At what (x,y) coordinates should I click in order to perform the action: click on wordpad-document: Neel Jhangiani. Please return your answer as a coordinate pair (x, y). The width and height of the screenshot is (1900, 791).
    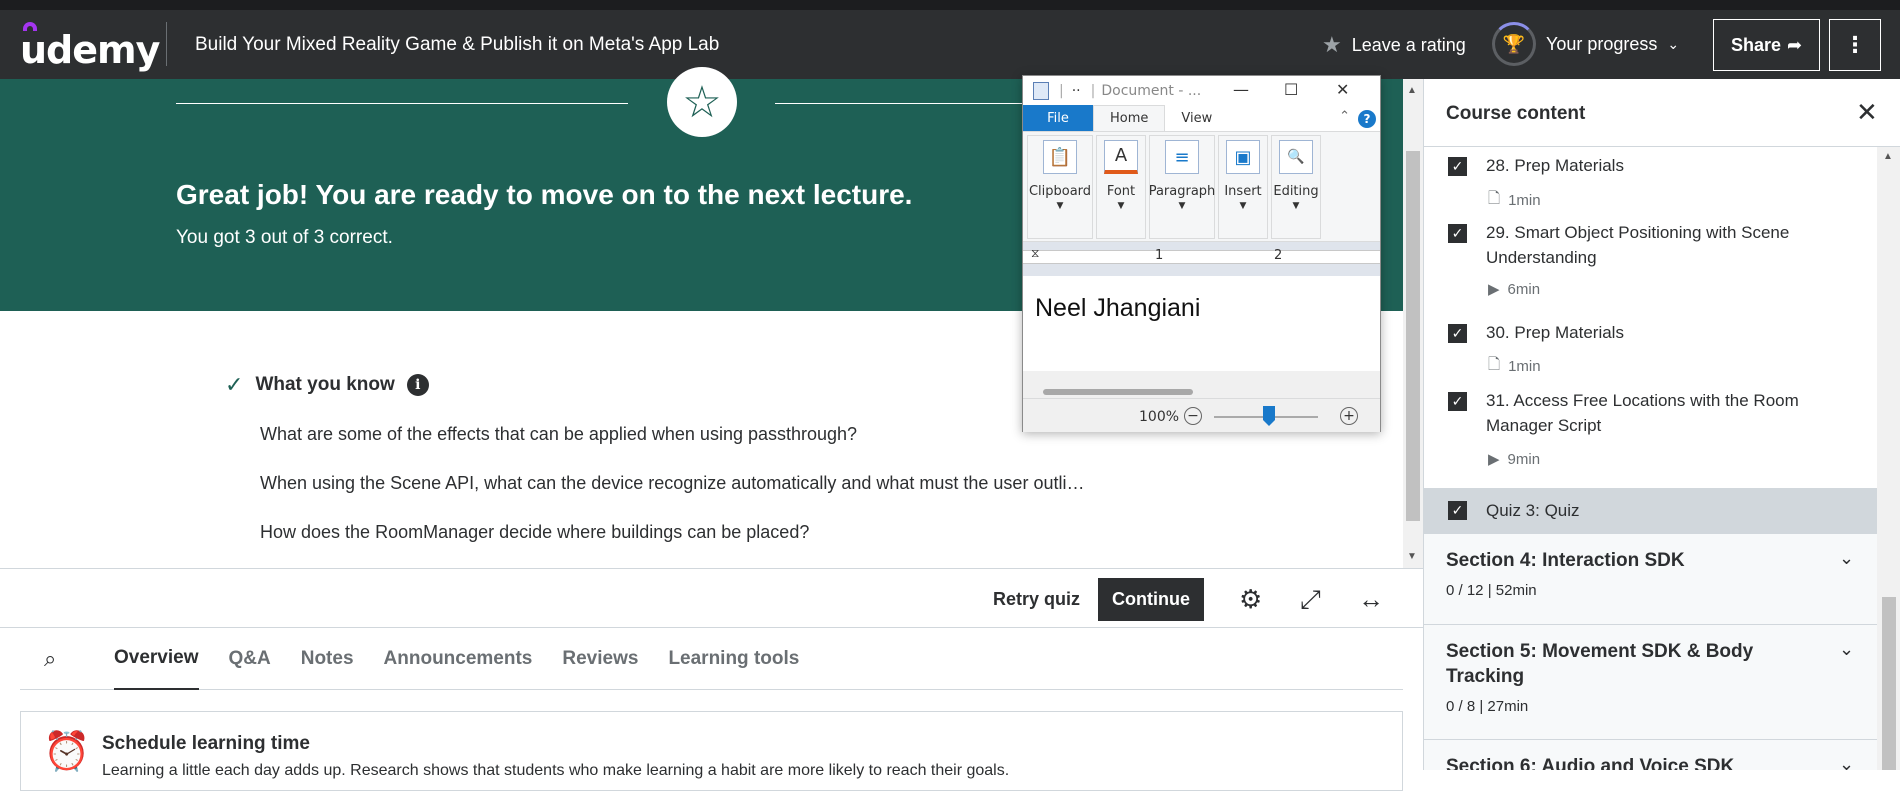
    Looking at the image, I should click on (1201, 323).